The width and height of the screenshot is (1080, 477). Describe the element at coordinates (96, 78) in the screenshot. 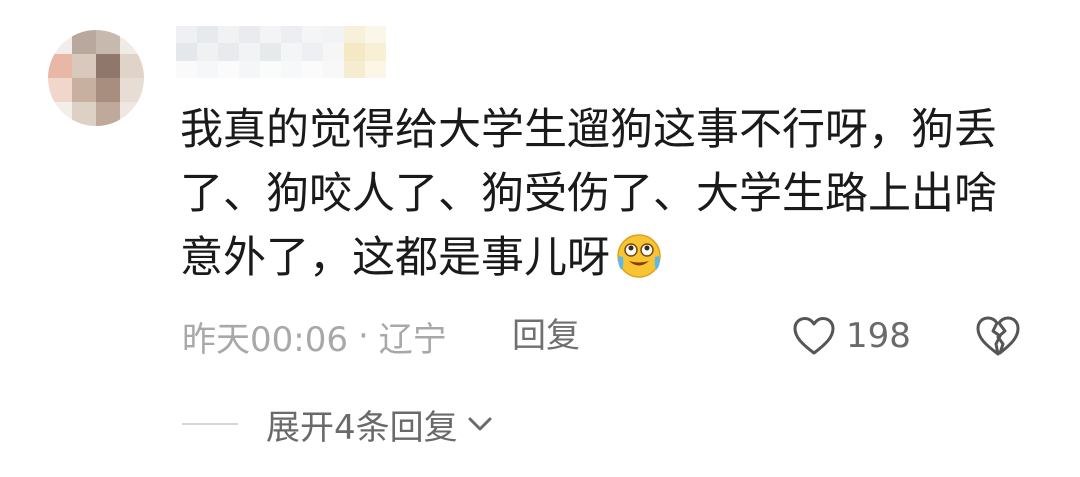

I see `avatar` at that location.